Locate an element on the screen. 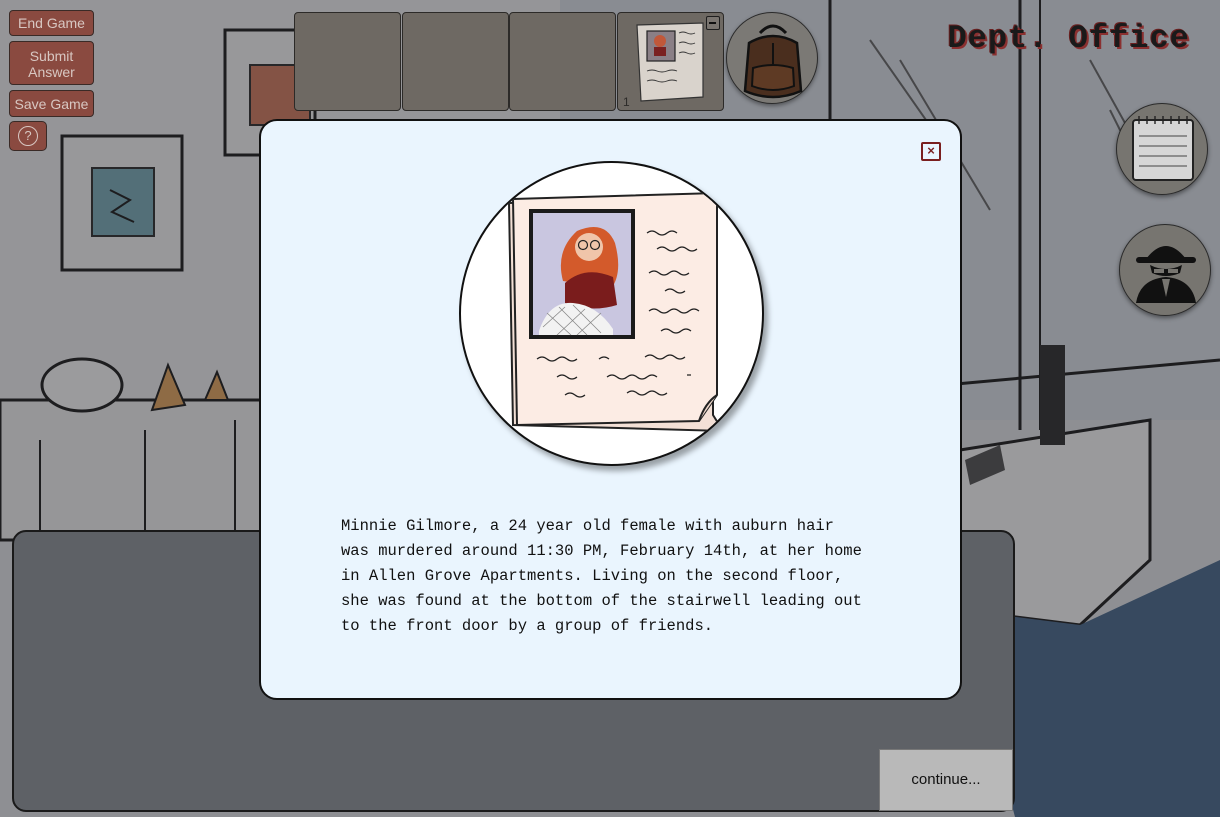 This screenshot has width=1220, height=817. evidence-image is located at coordinates (611, 313).